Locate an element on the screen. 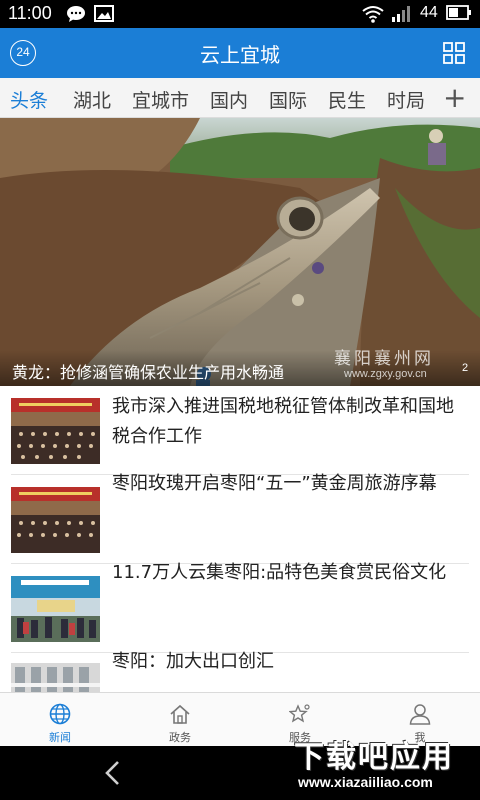 This screenshot has height=800, width=480. site-watermark: 下载吧应用 www.xiazaiiliao.com is located at coordinates (383, 758).